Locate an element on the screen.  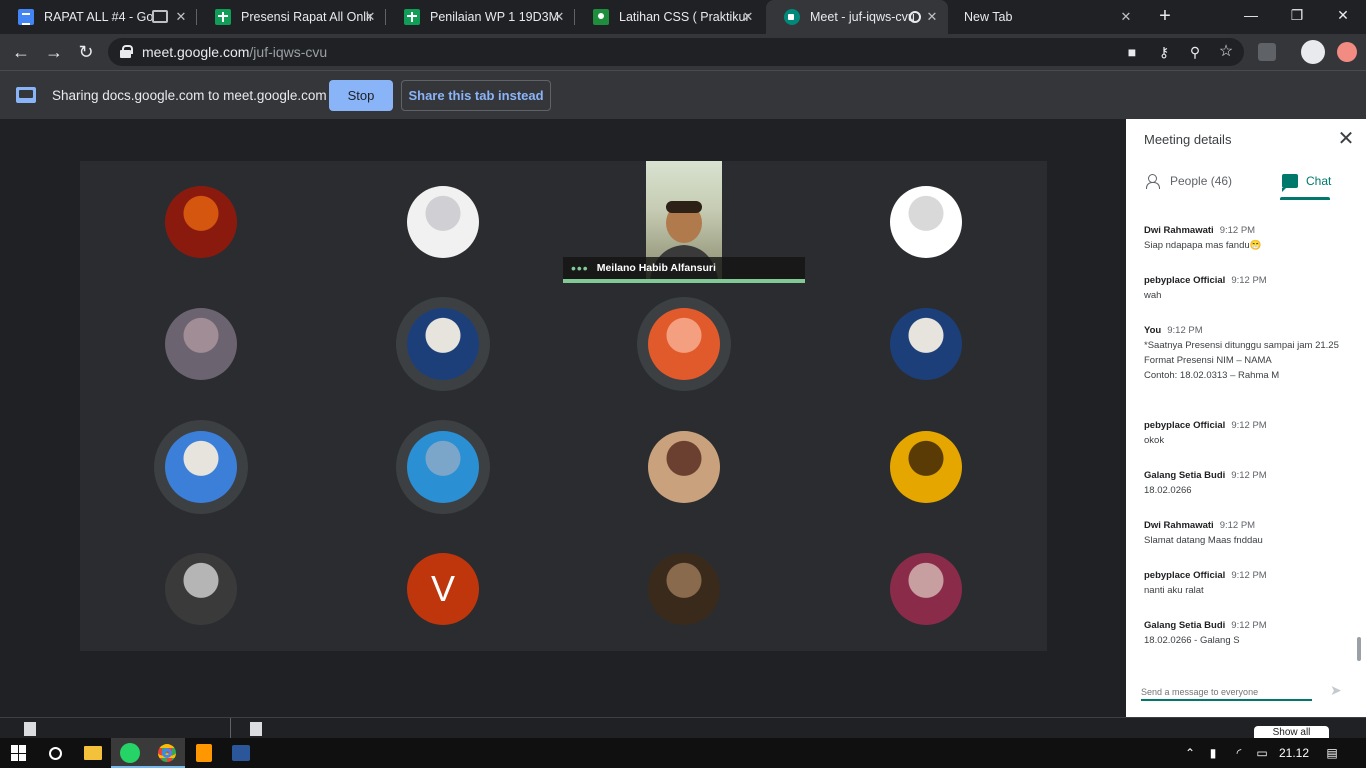
reload-button: ↻ is located at coordinates (86, 52).